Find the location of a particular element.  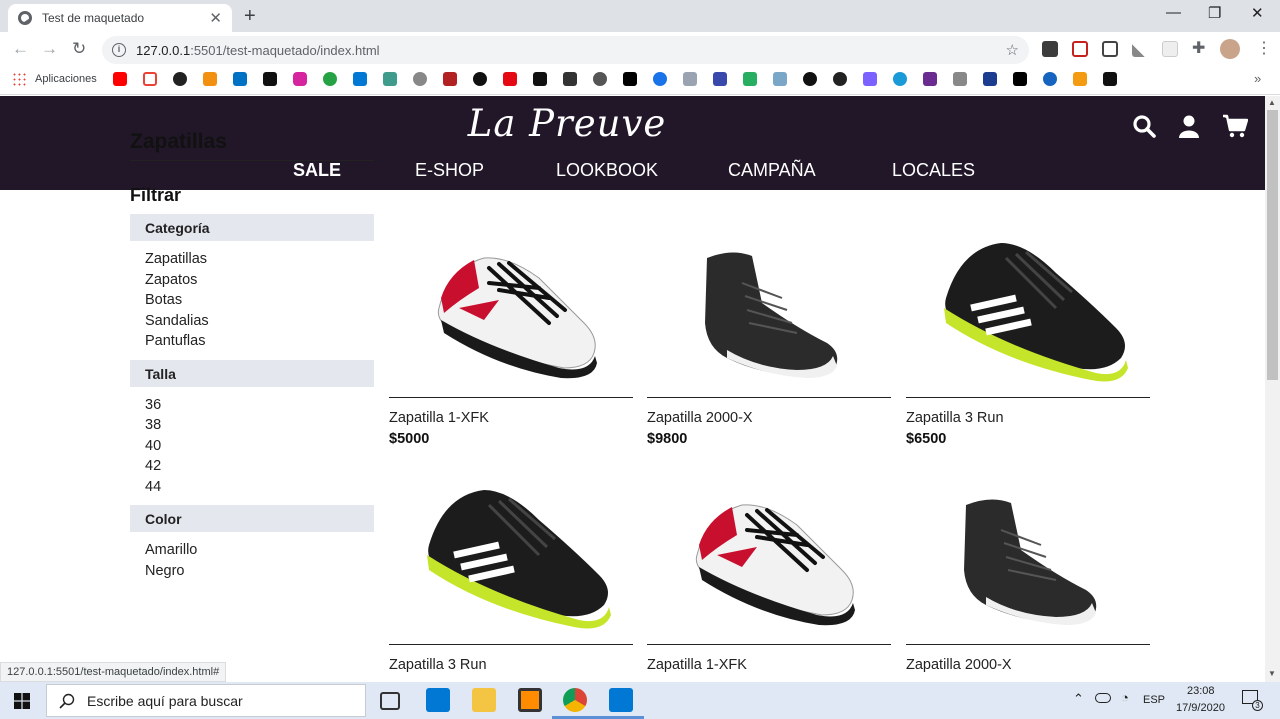

page-scrollbar: ▲ ▼ is located at coordinates (1272, 389).